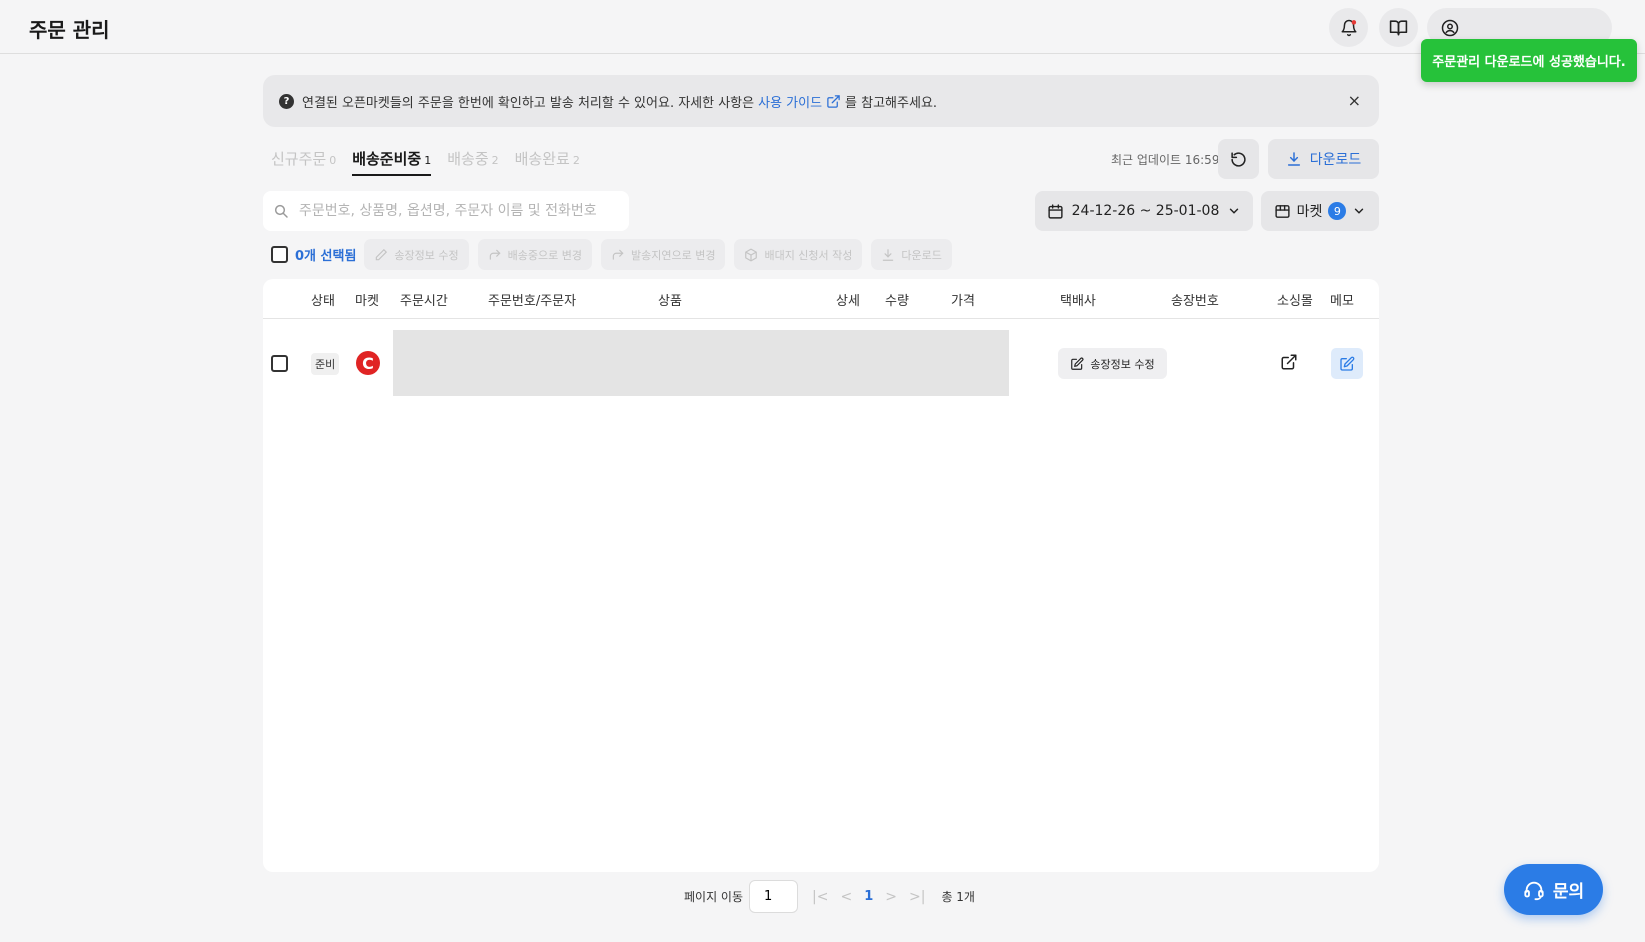 The image size is (1645, 942). Describe the element at coordinates (1295, 301) in the screenshot. I see `column-header-sourcing-store: 소싱몰` at that location.